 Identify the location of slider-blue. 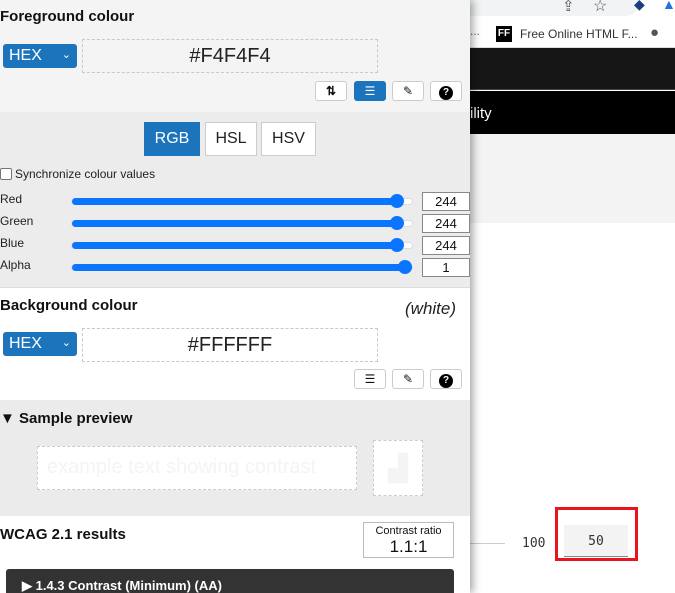
(242, 245).